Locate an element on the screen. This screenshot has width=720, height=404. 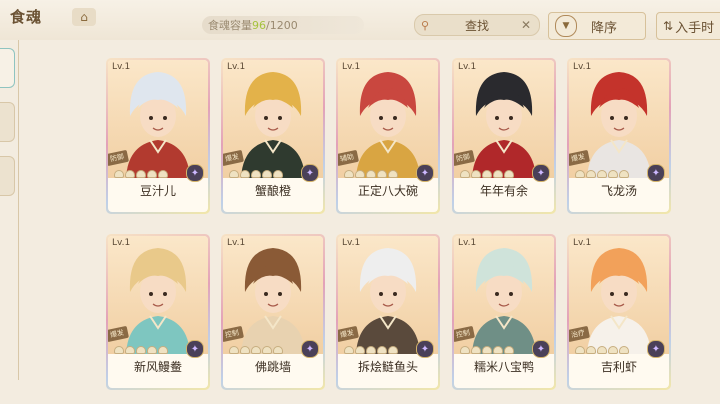
sort-by-acquired-button: ⇅ 入手时 is located at coordinates (688, 26).